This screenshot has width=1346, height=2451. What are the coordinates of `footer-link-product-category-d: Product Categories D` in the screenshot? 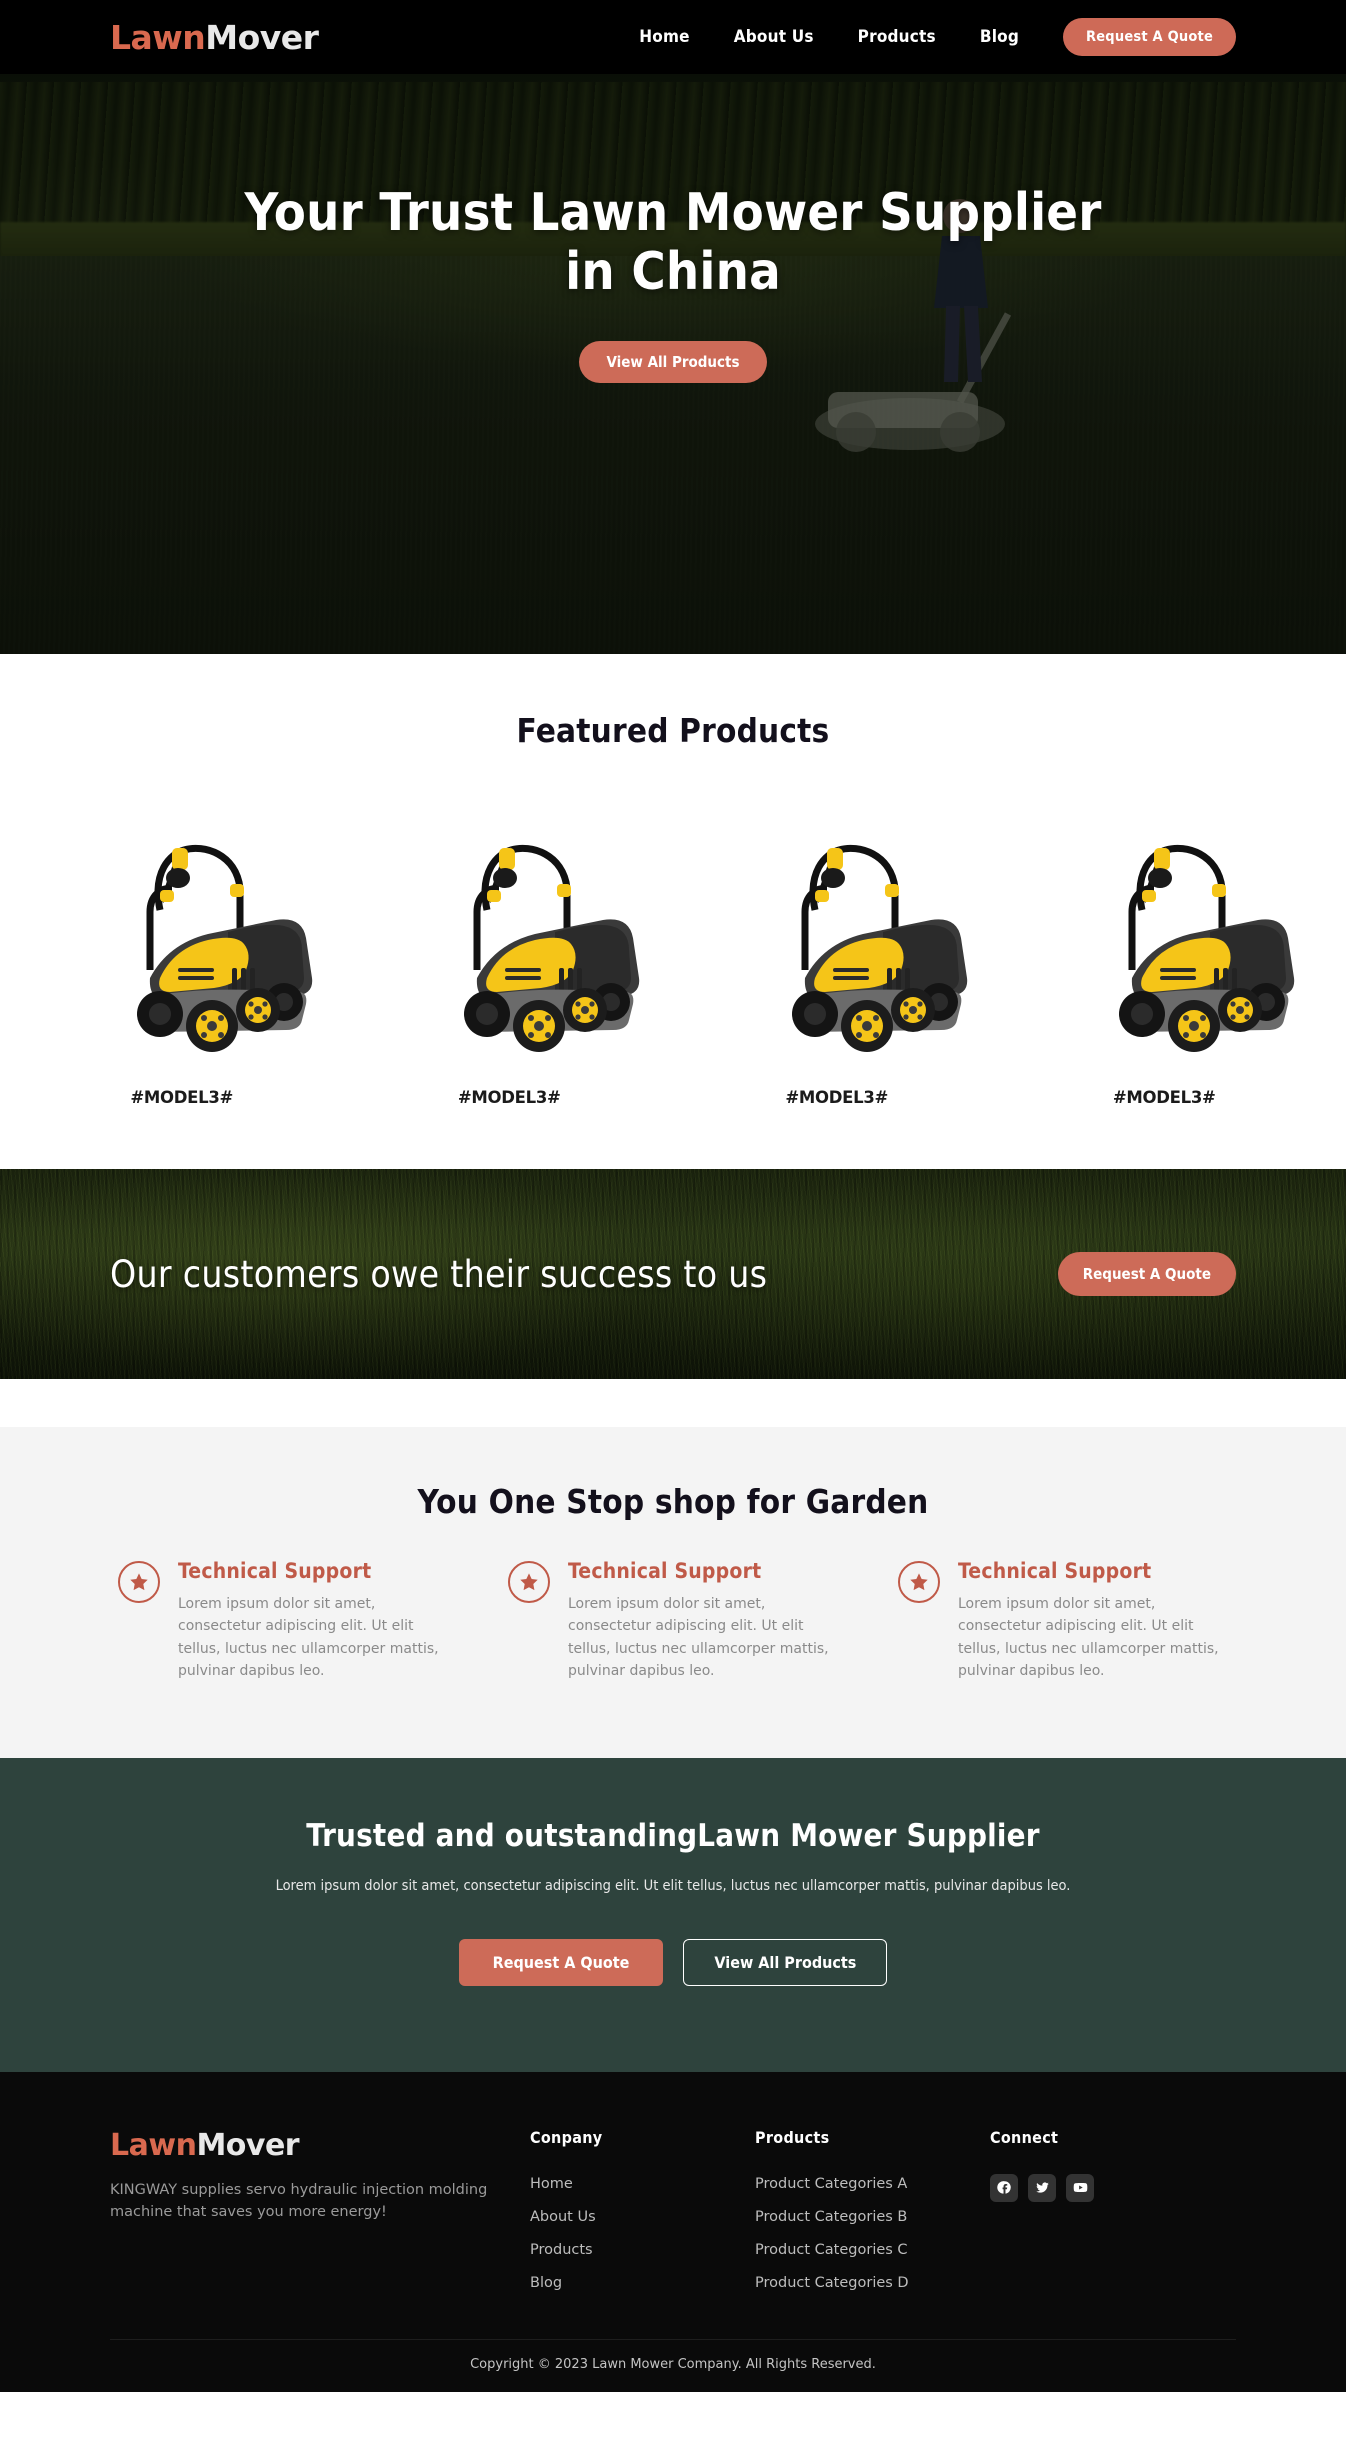 It's located at (872, 2283).